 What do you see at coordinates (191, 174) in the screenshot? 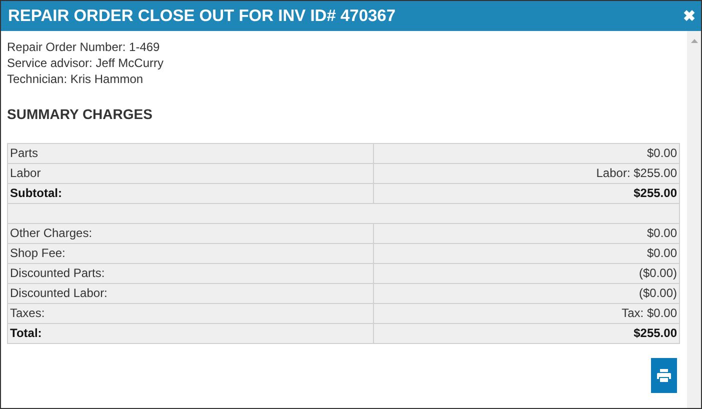
I see `table-cell: Labor` at bounding box center [191, 174].